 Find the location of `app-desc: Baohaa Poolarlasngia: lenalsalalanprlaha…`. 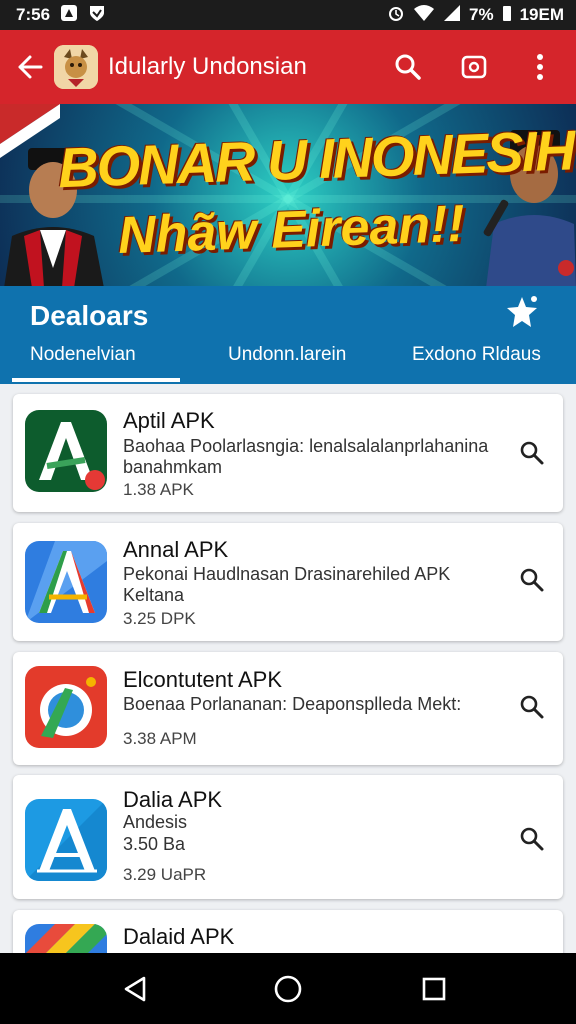

app-desc: Baohaa Poolarlasngia: lenalsalalanprlaha… is located at coordinates (306, 446).